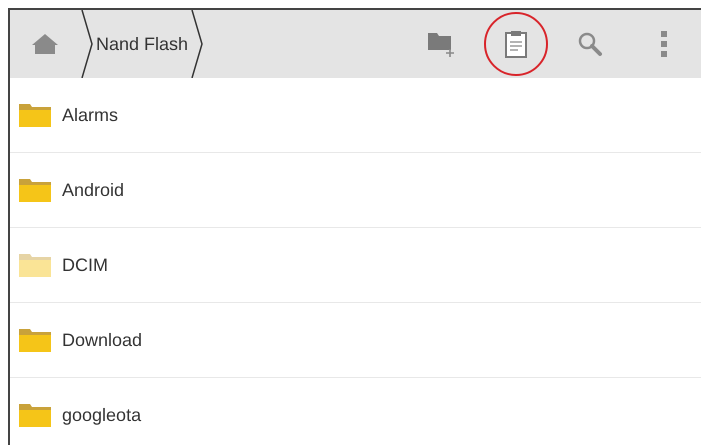  Describe the element at coordinates (664, 44) in the screenshot. I see `menu-icon` at that location.